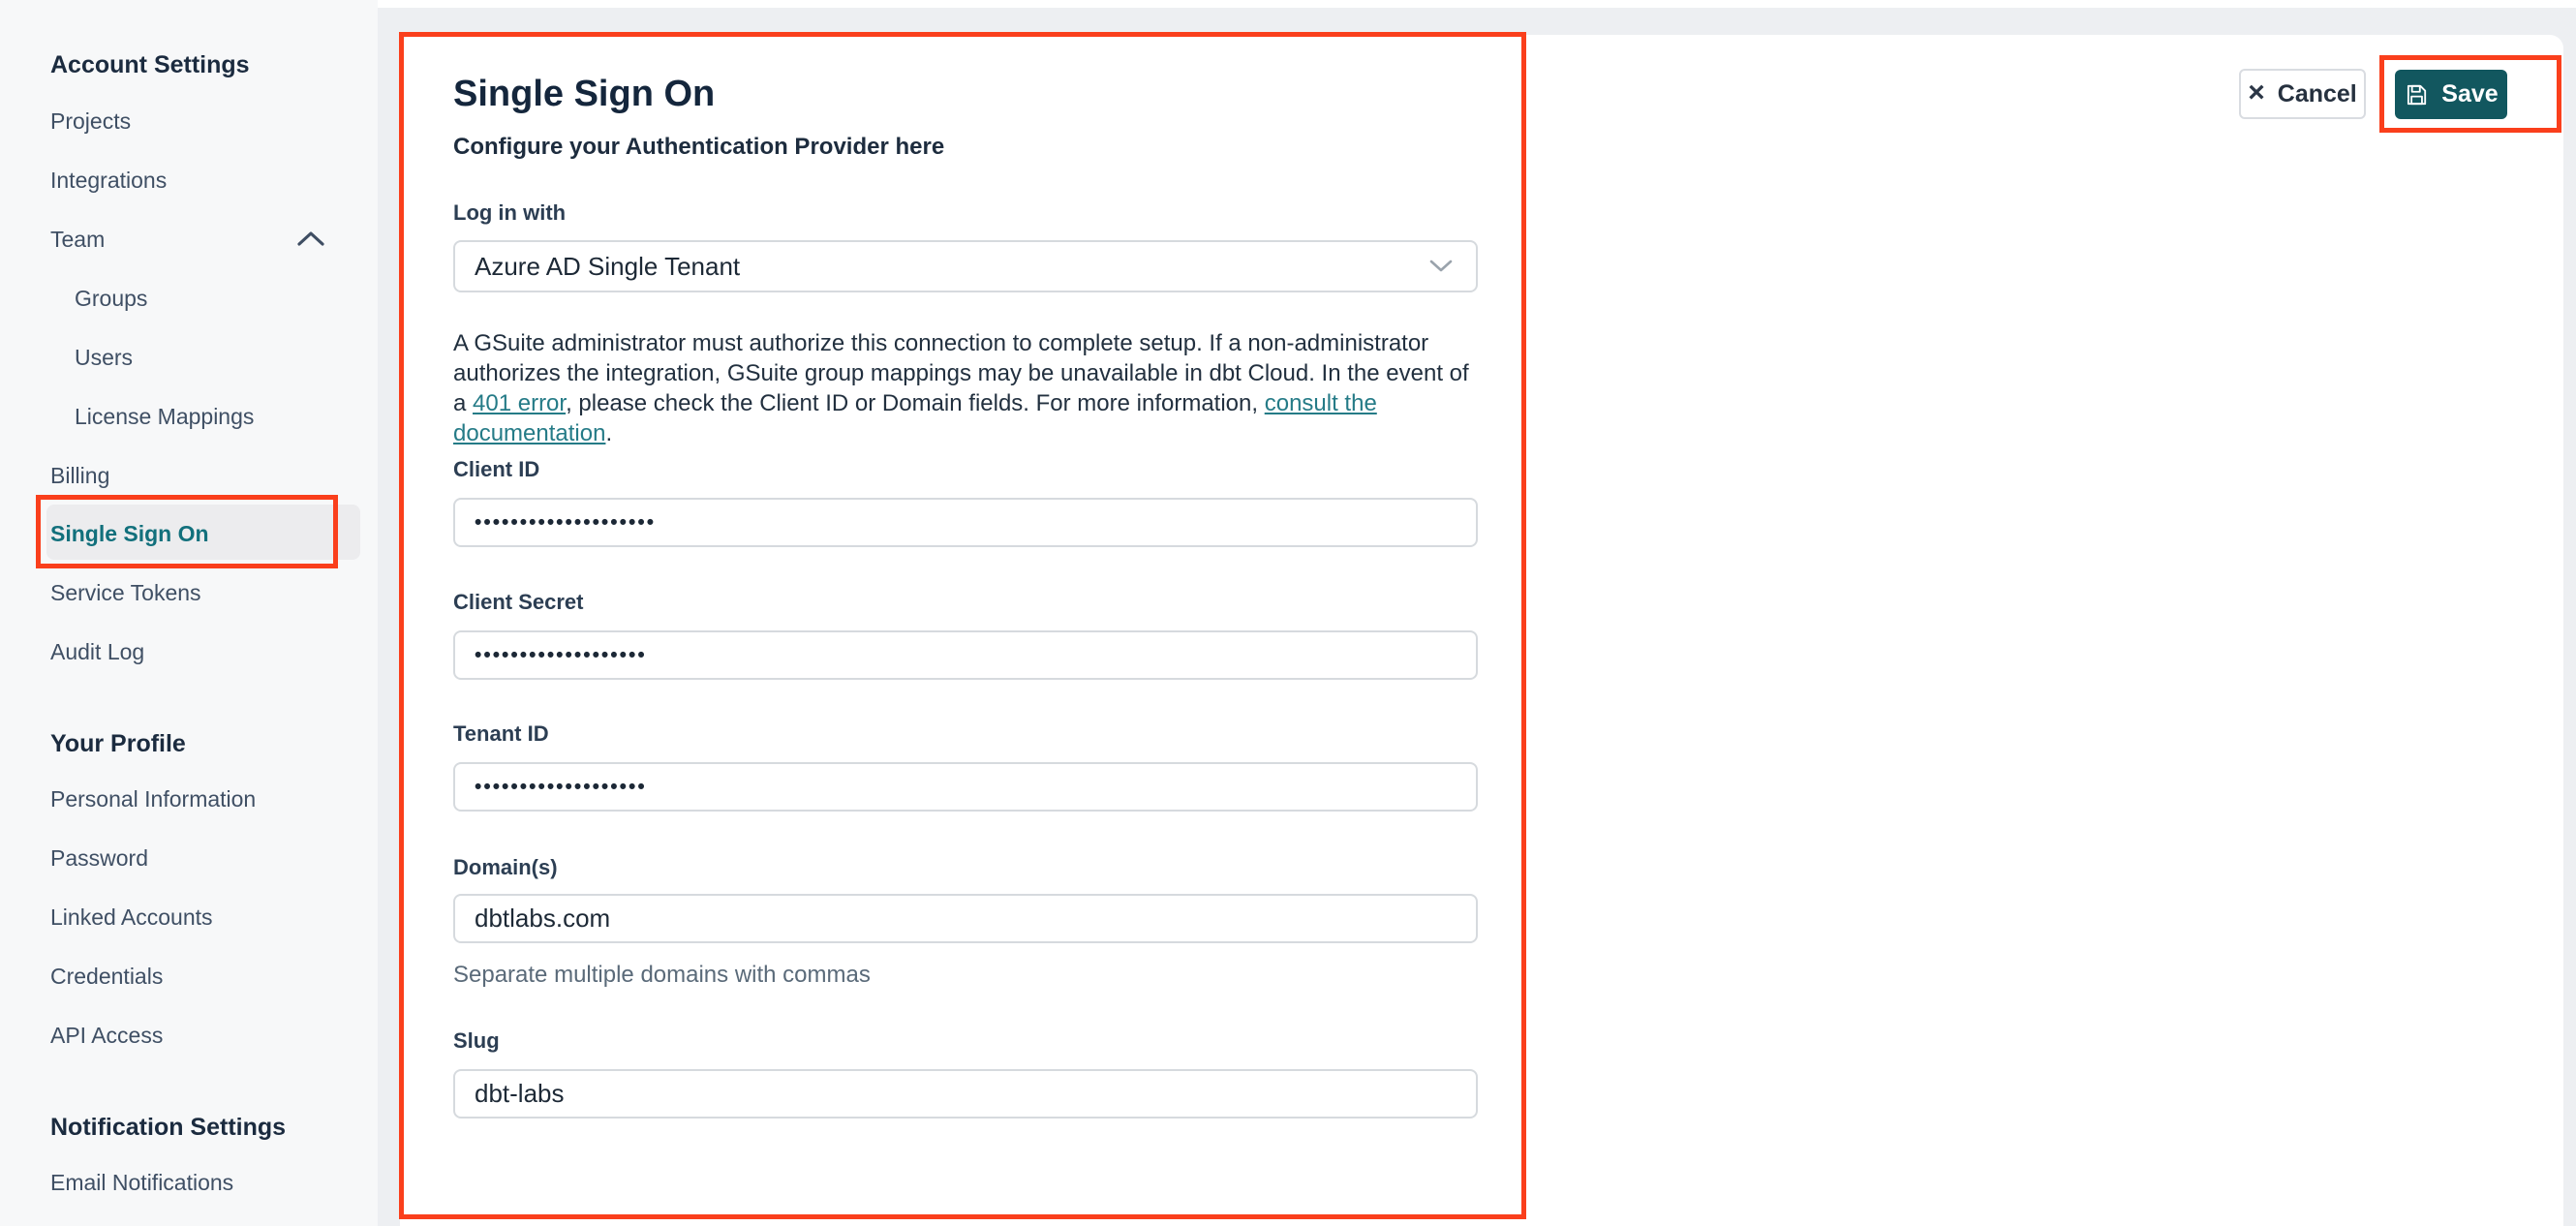 The width and height of the screenshot is (2576, 1226). What do you see at coordinates (965, 522) in the screenshot?
I see `client-id-input` at bounding box center [965, 522].